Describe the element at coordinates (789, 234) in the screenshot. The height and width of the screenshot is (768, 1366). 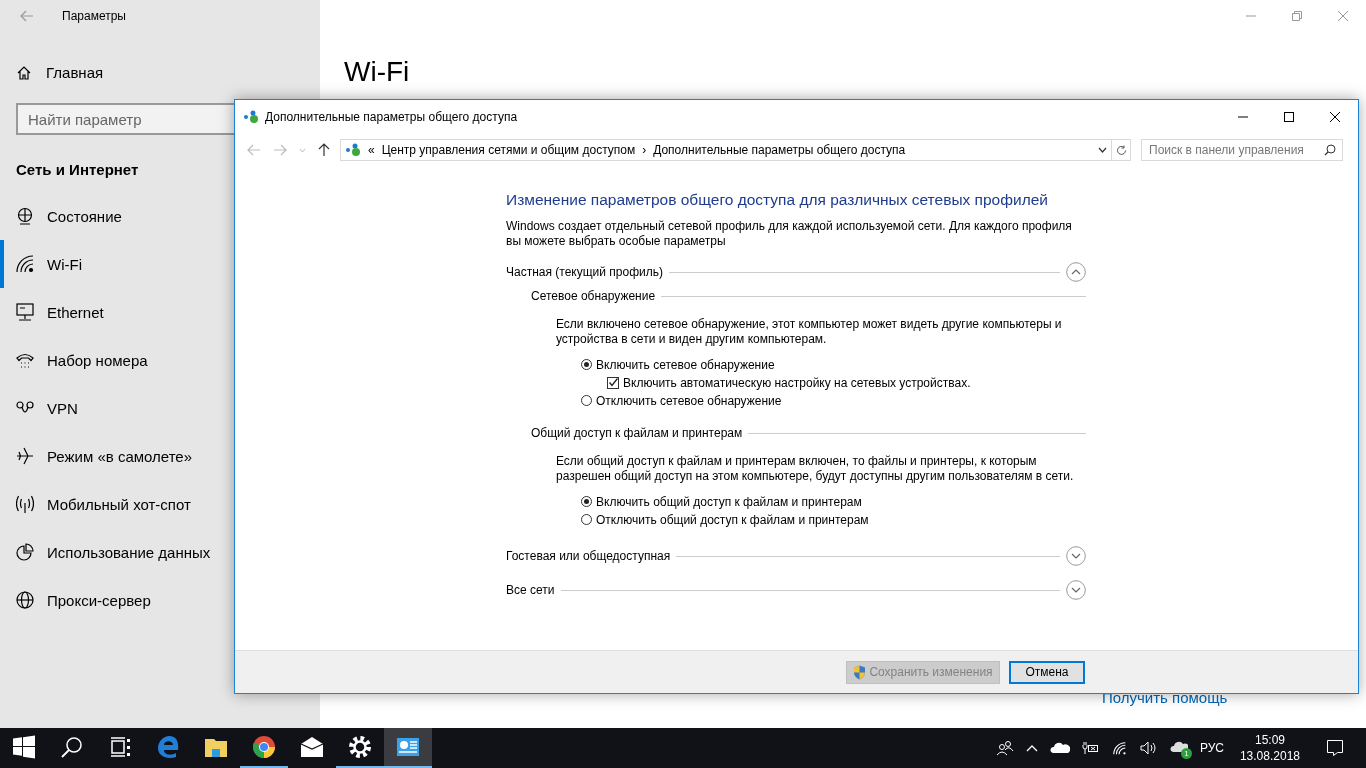
I see `intro-text: Windows создает отдельный сетевой профиль для каждой используемой сети. Для каждого профиля вы можете выбрать особые параметры` at that location.